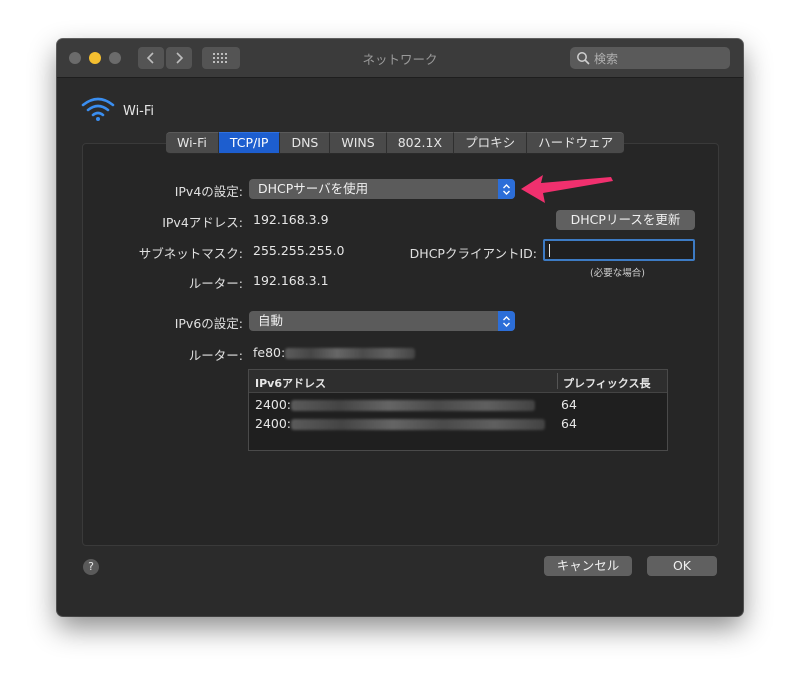 Image resolution: width=800 pixels, height=692 pixels. I want to click on dhcp-client-id-label: DHCPクライアントID:, so click(473, 253).